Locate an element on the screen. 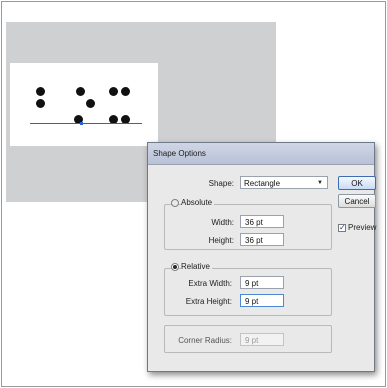  cancel-button: Cancel is located at coordinates (357, 201).